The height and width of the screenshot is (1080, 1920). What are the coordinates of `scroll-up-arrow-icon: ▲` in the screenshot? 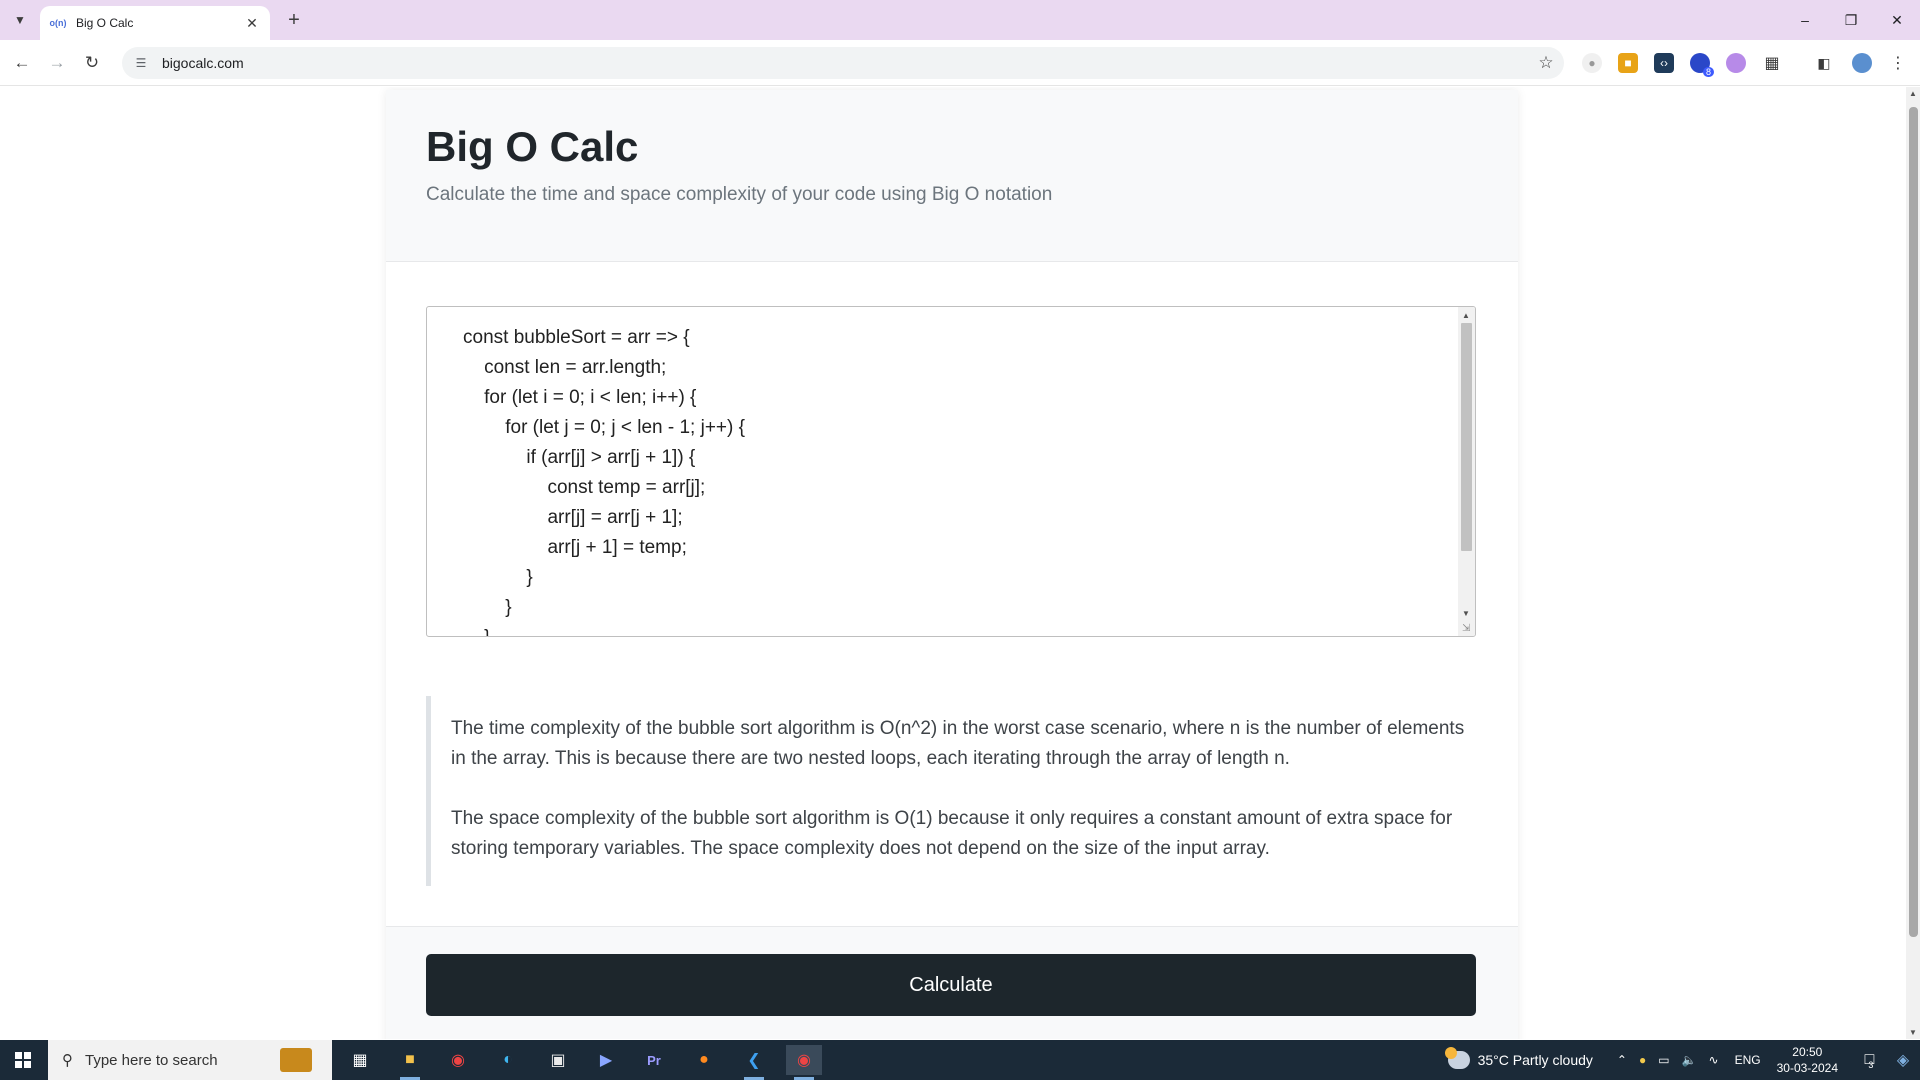 It's located at (1466, 315).